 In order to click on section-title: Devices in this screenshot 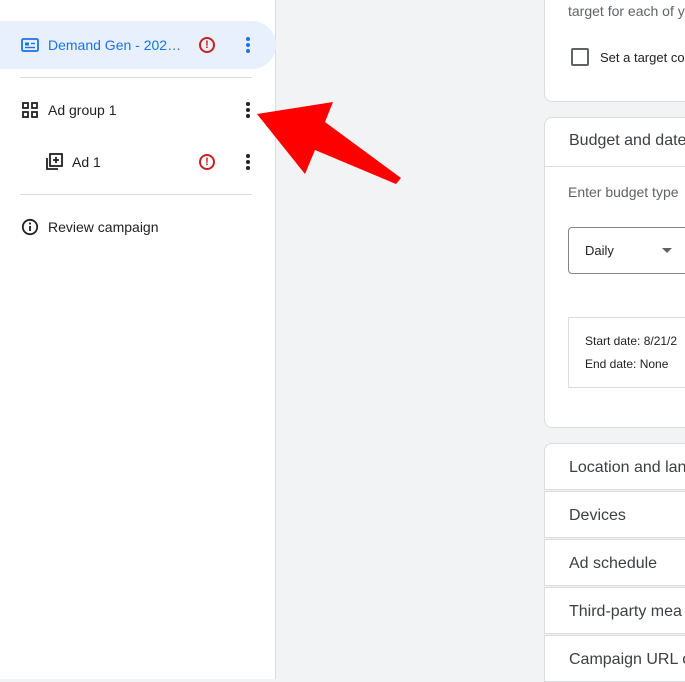, I will do `click(597, 515)`.